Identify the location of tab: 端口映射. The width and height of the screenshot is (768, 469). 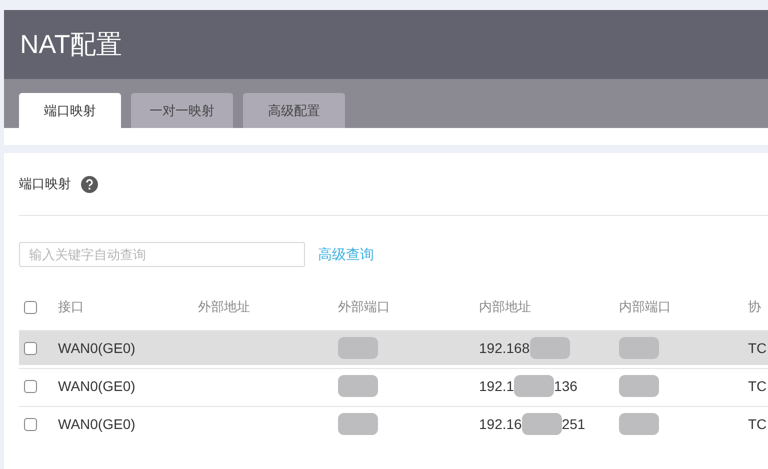
(70, 110).